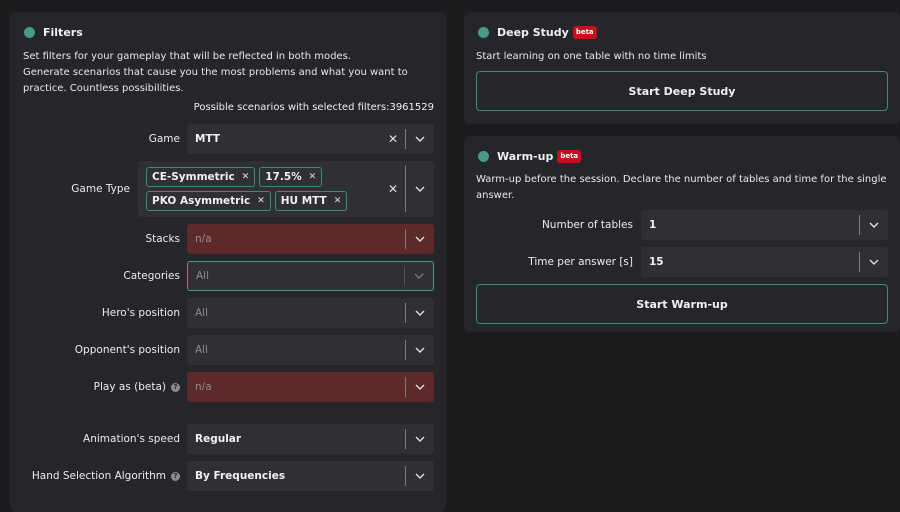  Describe the element at coordinates (218, 439) in the screenshot. I see `animation-speed-value: Regular` at that location.